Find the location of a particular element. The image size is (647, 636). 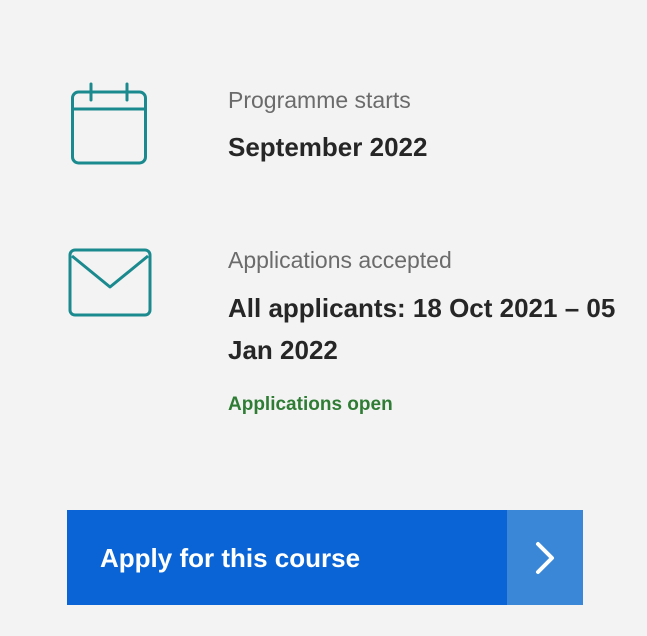

apply-button-label: Apply for this course is located at coordinates (230, 557).